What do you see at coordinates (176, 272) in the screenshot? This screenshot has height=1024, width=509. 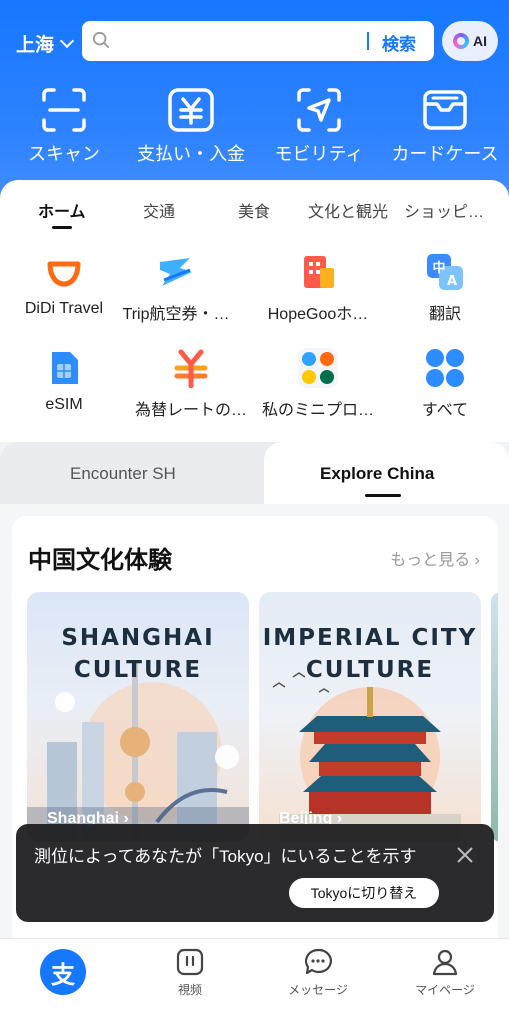 I see `trip-flight-icon` at bounding box center [176, 272].